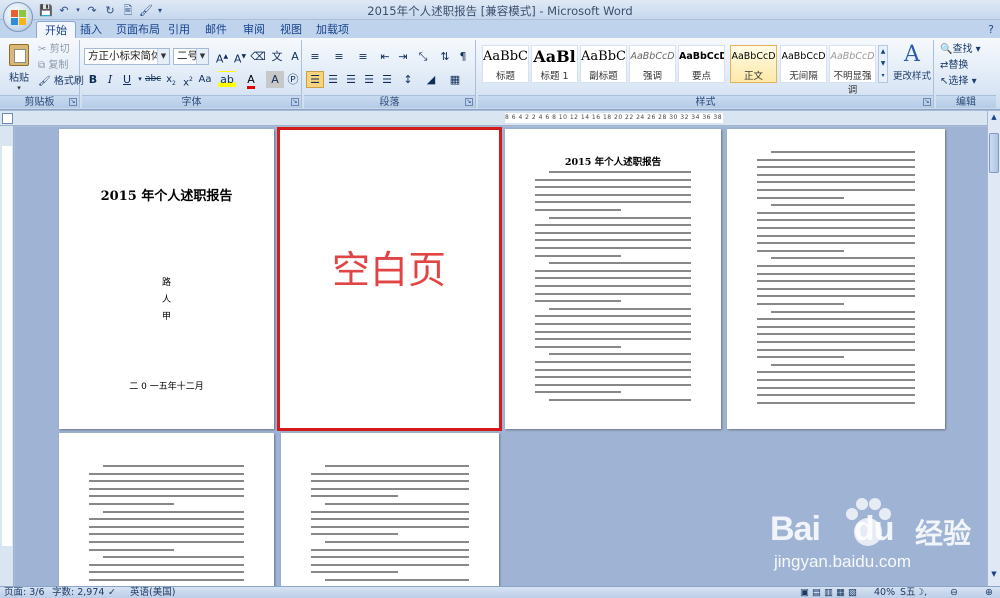 The height and width of the screenshot is (598, 1000). I want to click on font-launcher-icon: ↘, so click(295, 102).